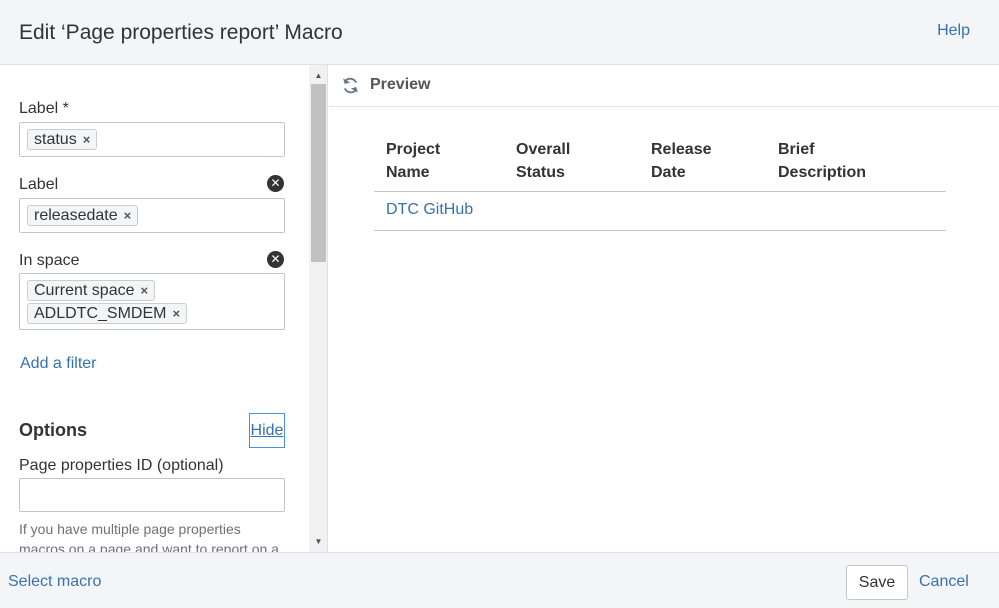 The height and width of the screenshot is (608, 999). Describe the element at coordinates (429, 210) in the screenshot. I see `table-row-link: DTC GitHub` at that location.